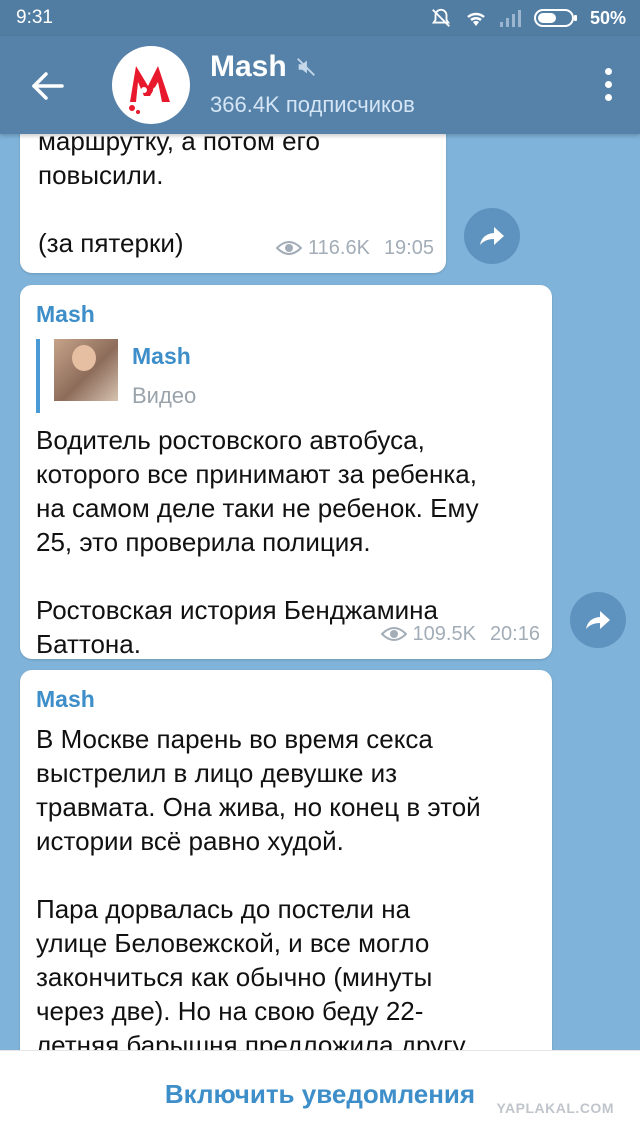 The image size is (640, 1138). What do you see at coordinates (608, 86) in the screenshot?
I see `more-options-icon` at bounding box center [608, 86].